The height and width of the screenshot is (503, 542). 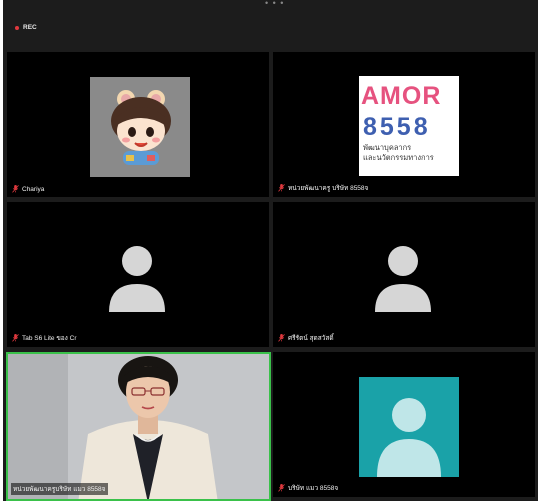 I want to click on logo-line-1: AMOR, so click(x=401, y=96).